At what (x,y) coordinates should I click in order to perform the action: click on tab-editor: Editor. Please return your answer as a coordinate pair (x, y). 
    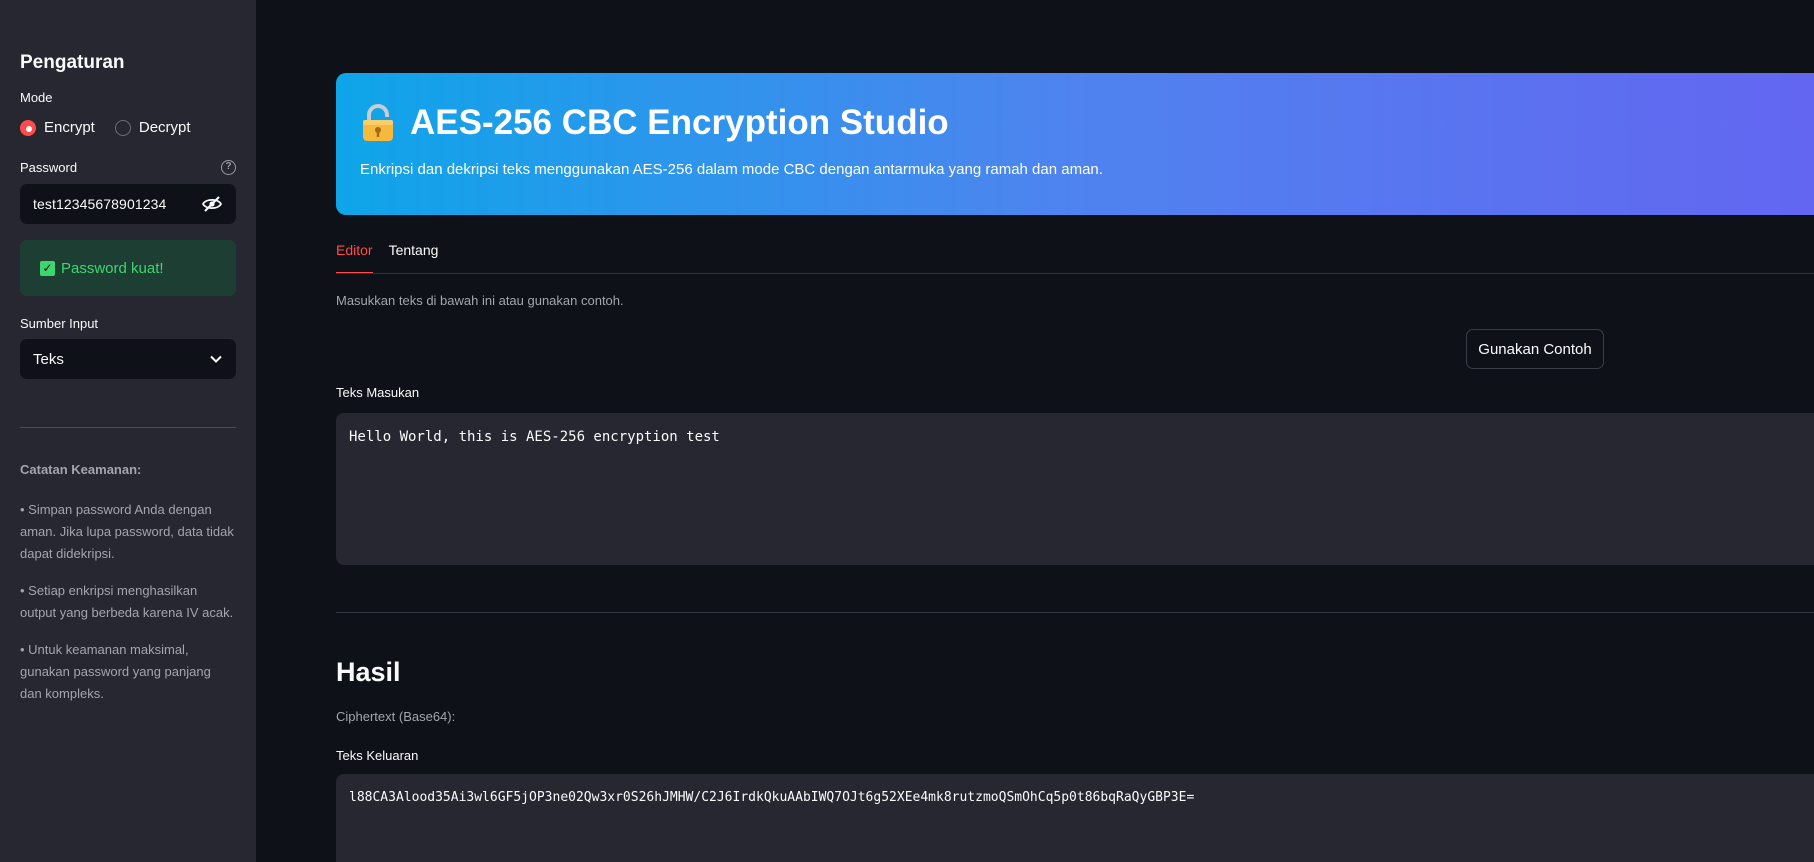
    Looking at the image, I should click on (354, 258).